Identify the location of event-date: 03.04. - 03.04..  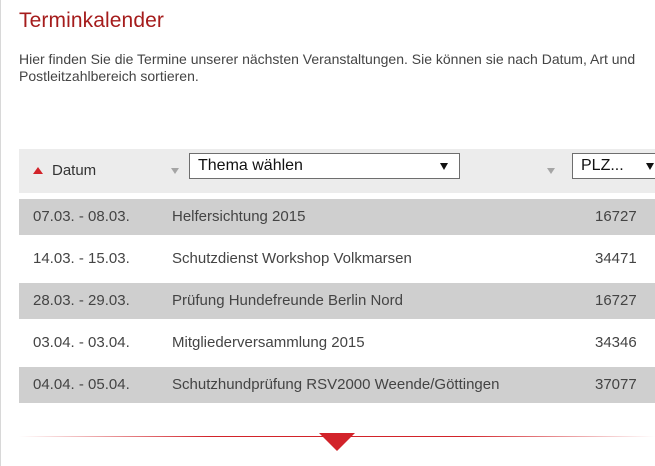
(81, 342).